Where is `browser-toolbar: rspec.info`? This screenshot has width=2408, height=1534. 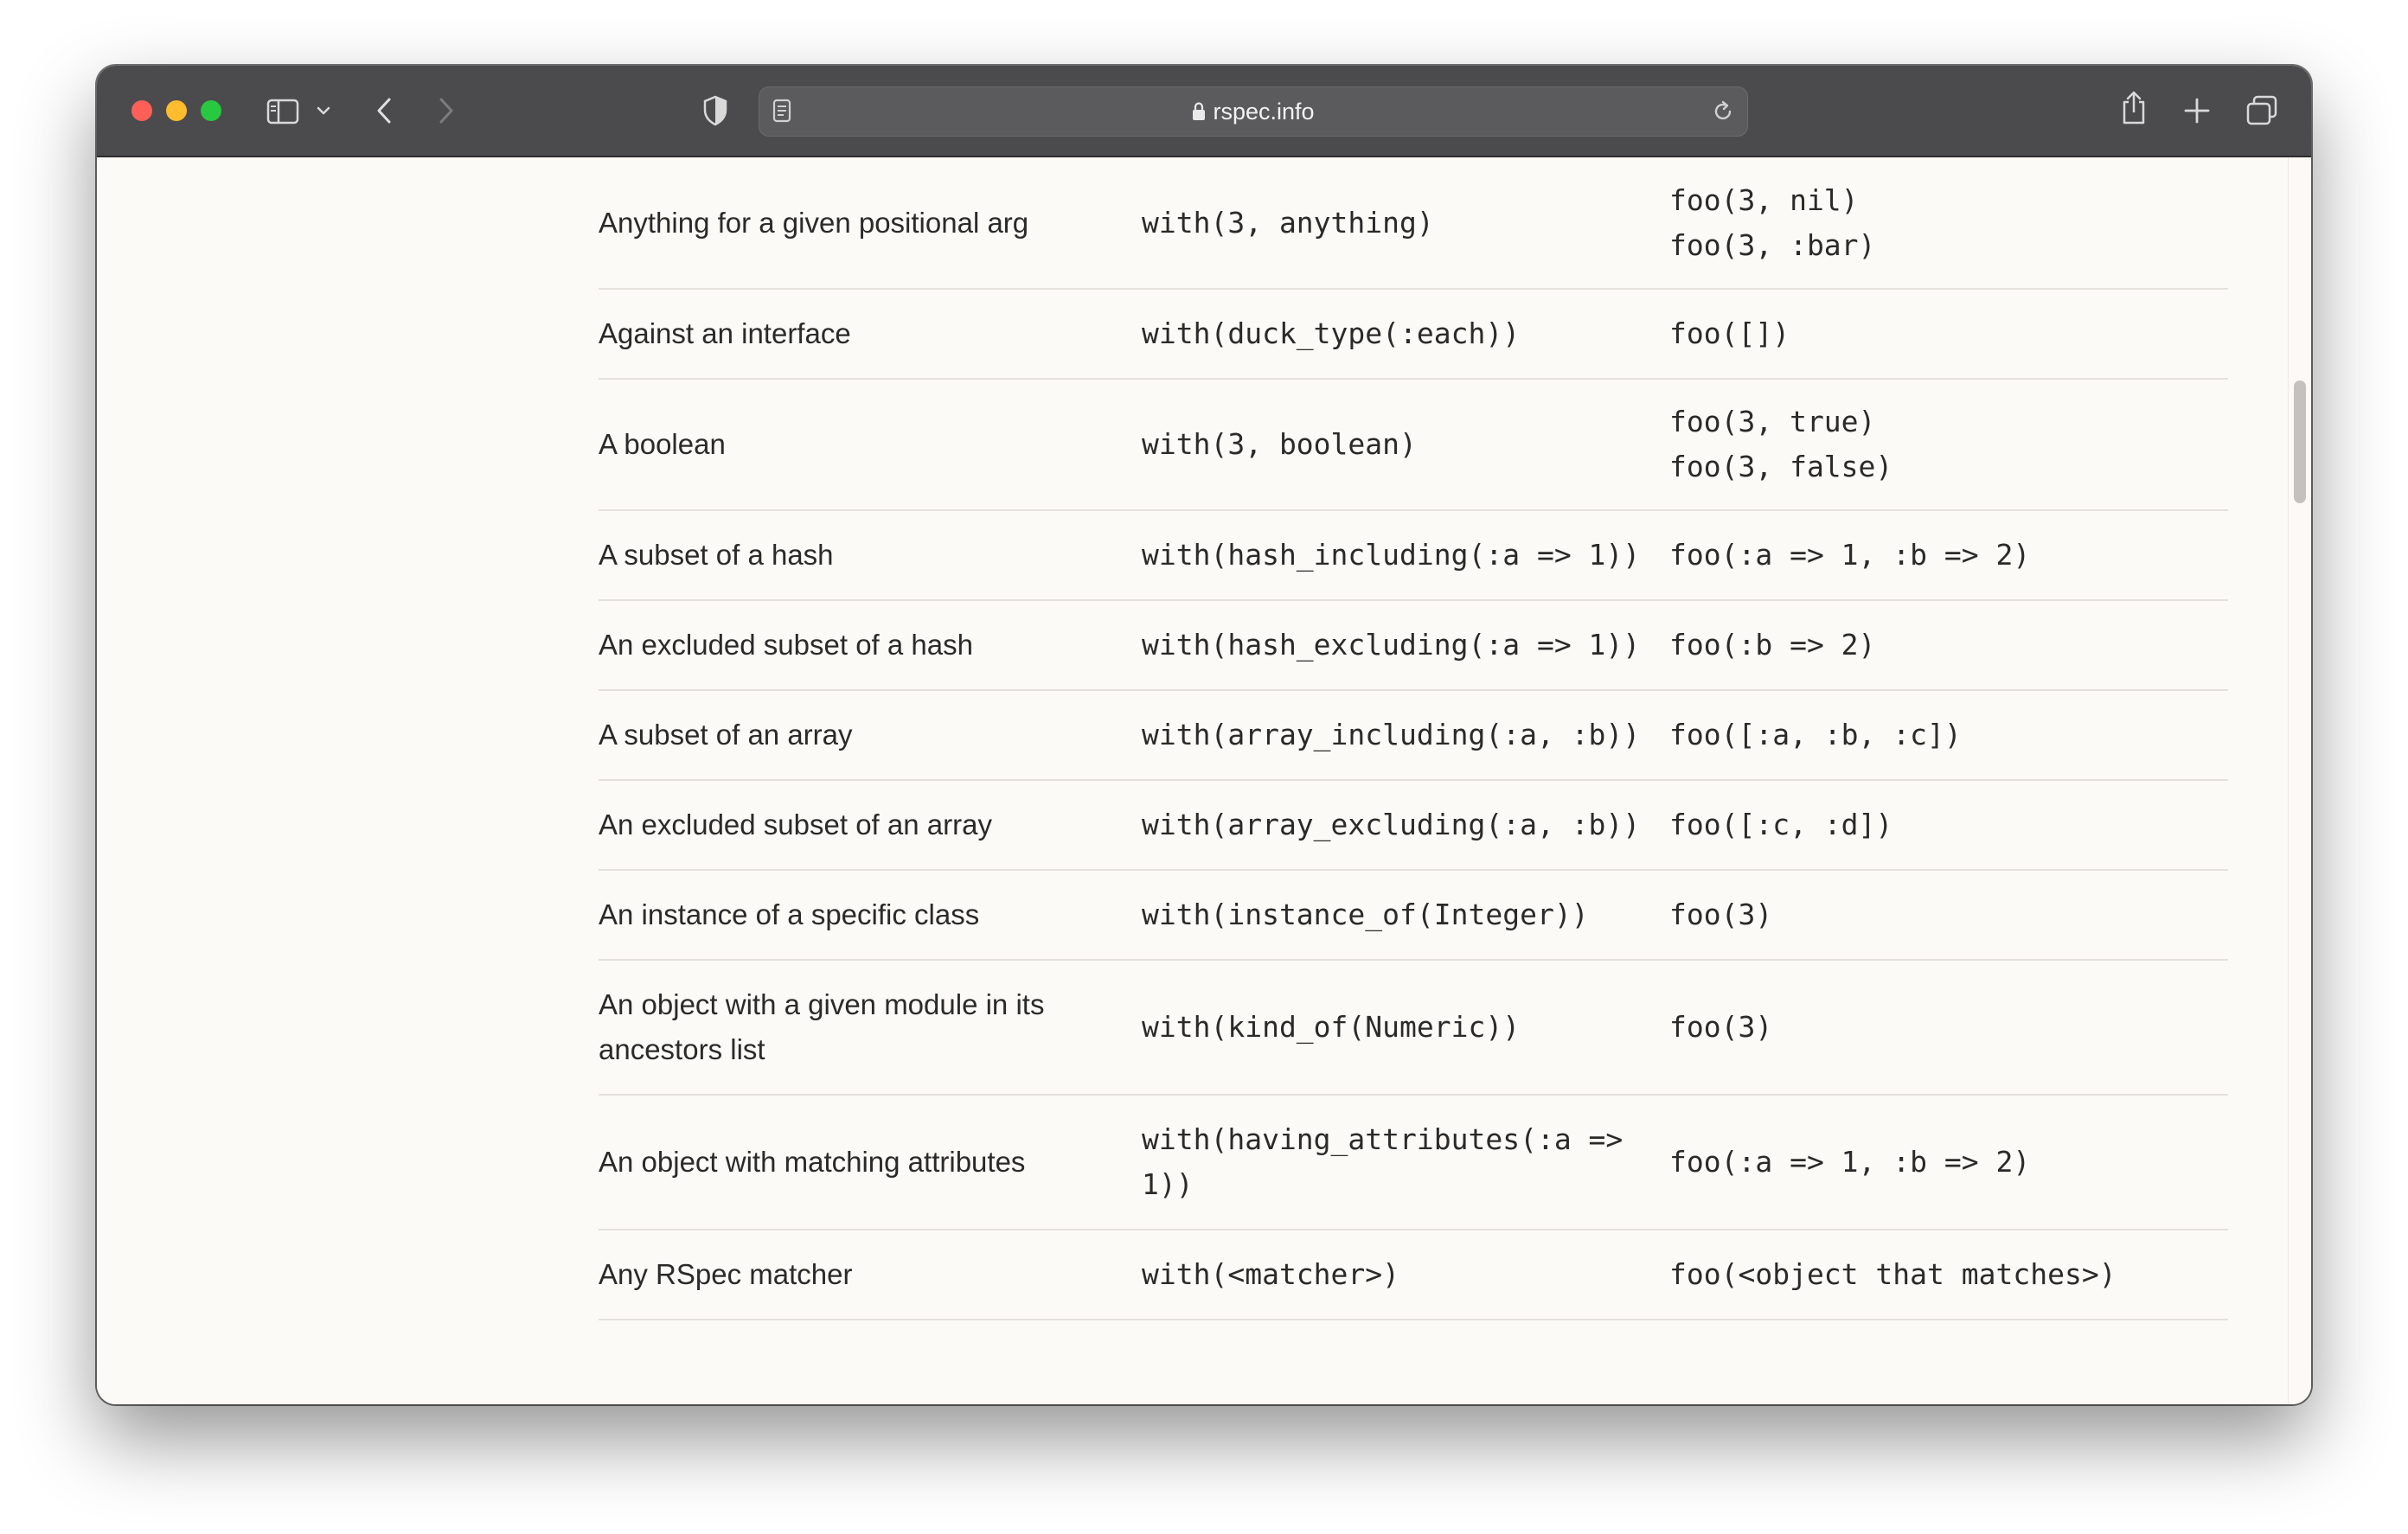
browser-toolbar: rspec.info is located at coordinates (1204, 111).